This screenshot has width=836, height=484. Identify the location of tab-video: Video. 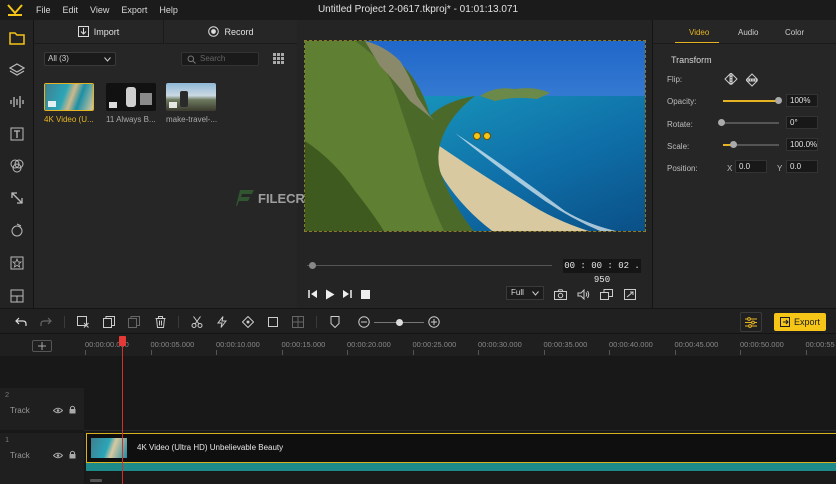
(699, 32).